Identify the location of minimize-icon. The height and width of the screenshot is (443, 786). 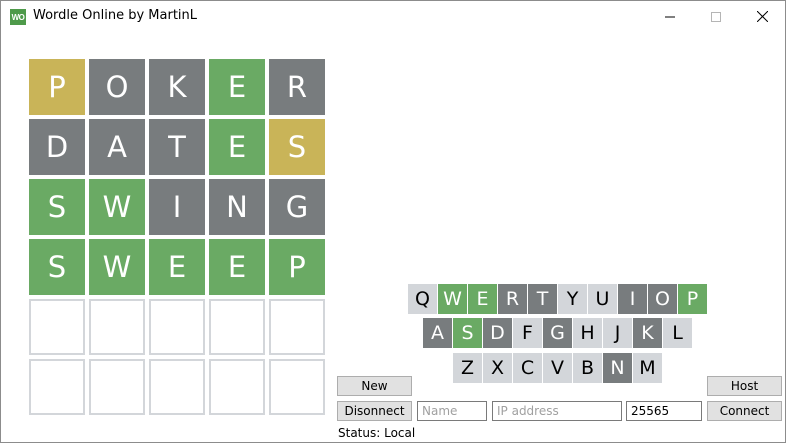
(670, 16).